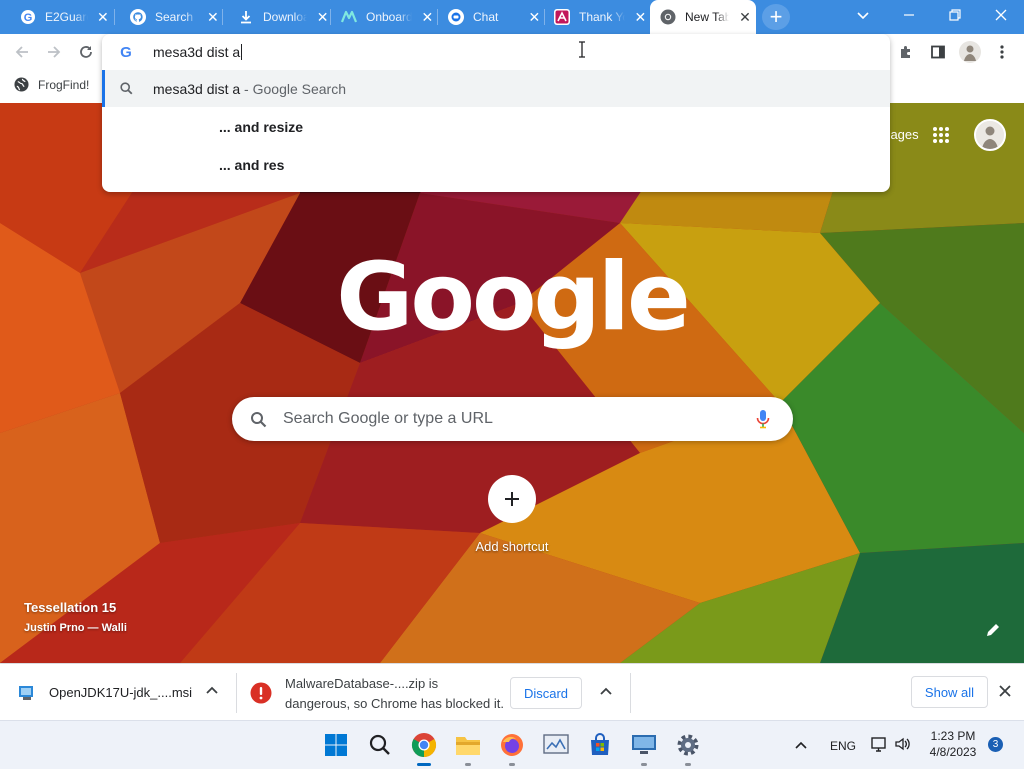 Image resolution: width=1024 pixels, height=769 pixels. Describe the element at coordinates (126, 88) in the screenshot. I see `search-icon` at that location.